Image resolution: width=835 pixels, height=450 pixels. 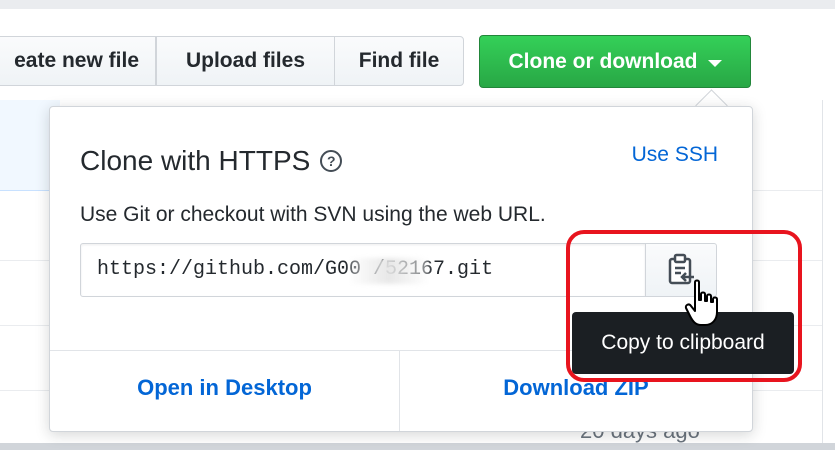 What do you see at coordinates (245, 61) in the screenshot?
I see `upload-files-button: Upload files` at bounding box center [245, 61].